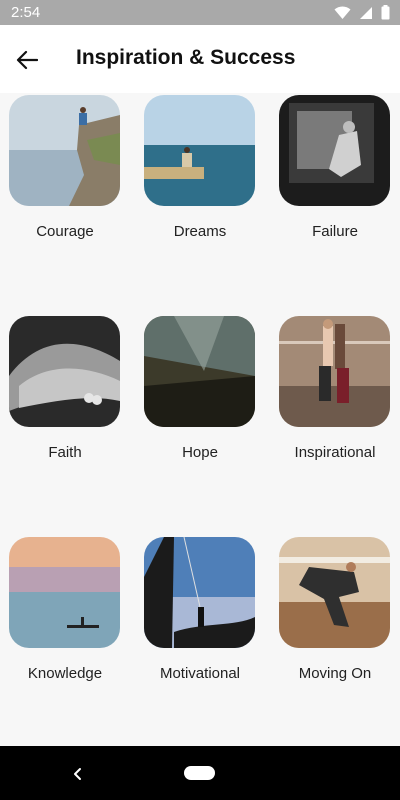 The image size is (400, 800). I want to click on status-time: 2:54, so click(26, 12).